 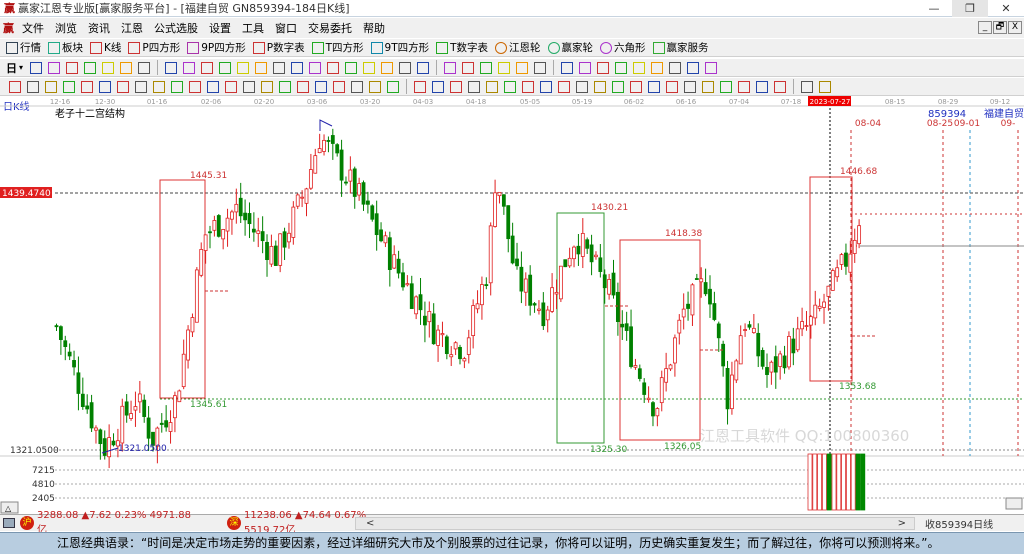 I want to click on menu-tools: 工具, so click(x=253, y=28).